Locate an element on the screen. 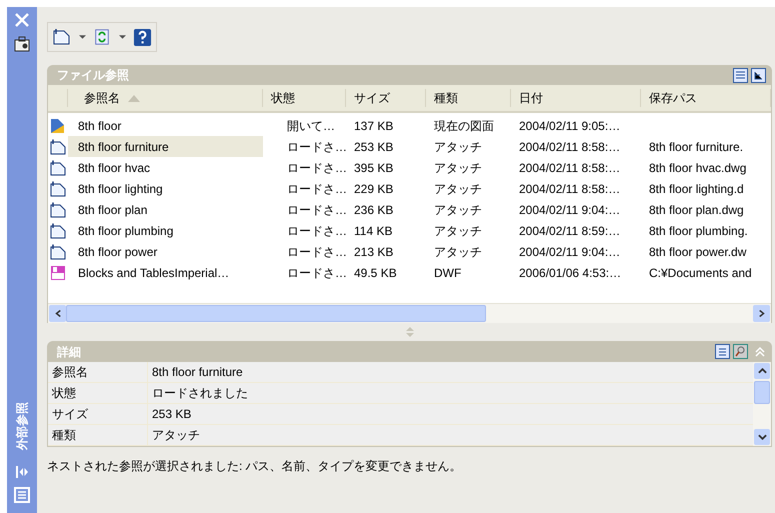 Image resolution: width=775 pixels, height=513 pixels. sort-ascending-icon is located at coordinates (134, 98).